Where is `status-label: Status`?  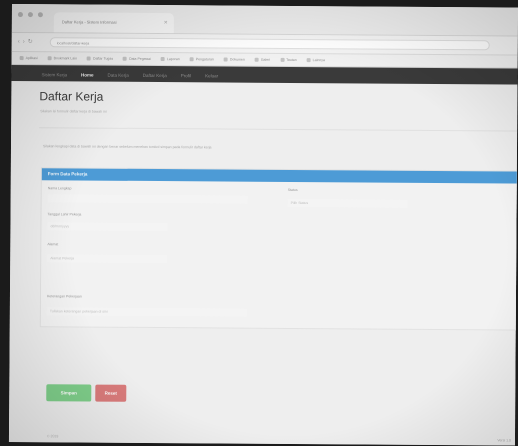
status-label: Status is located at coordinates (292, 189).